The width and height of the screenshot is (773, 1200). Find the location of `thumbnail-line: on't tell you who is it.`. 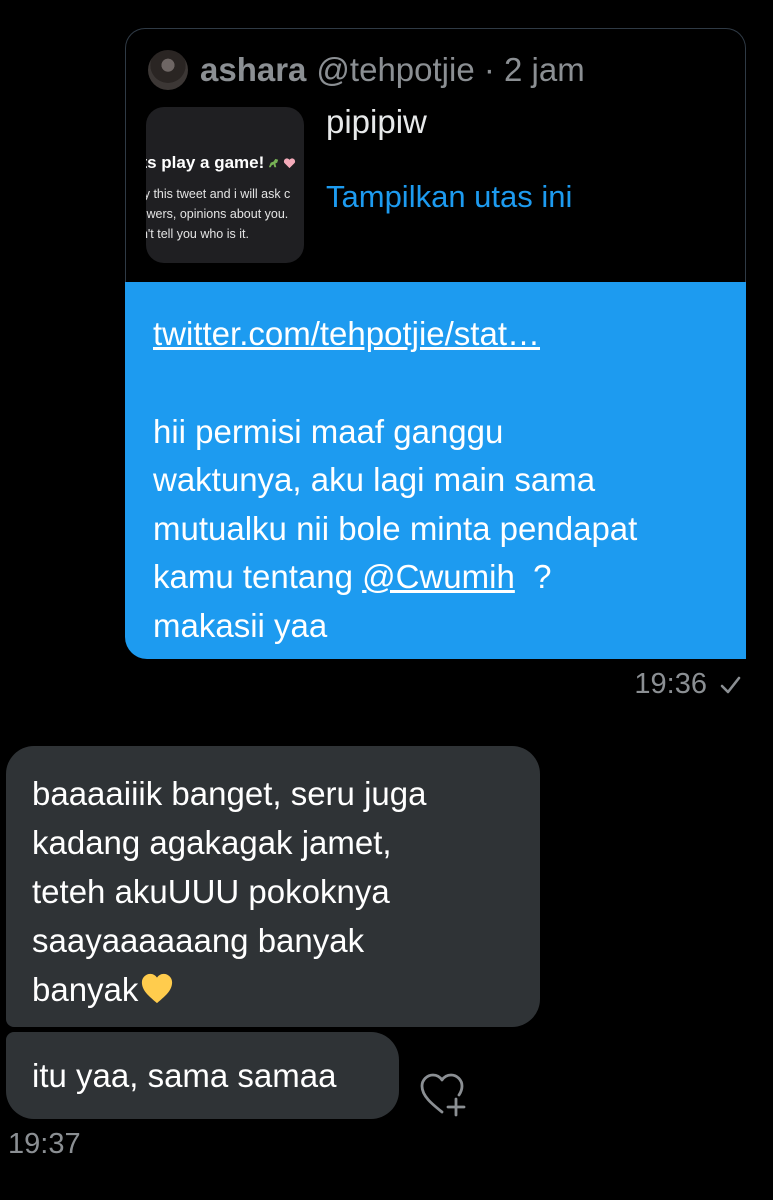

thumbnail-line: on't tell you who is it. is located at coordinates (197, 234).